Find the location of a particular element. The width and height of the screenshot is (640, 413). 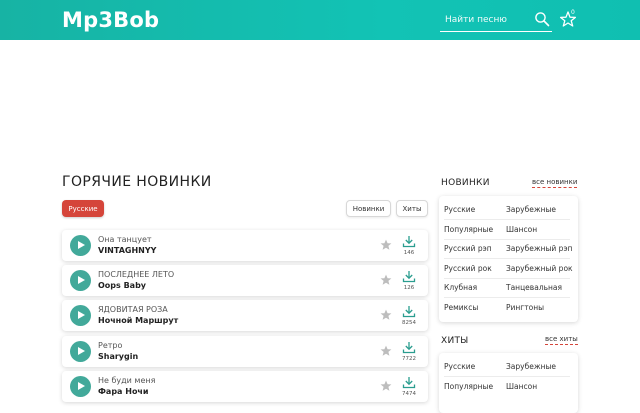

track-artist: Sharygin is located at coordinates (118, 356).